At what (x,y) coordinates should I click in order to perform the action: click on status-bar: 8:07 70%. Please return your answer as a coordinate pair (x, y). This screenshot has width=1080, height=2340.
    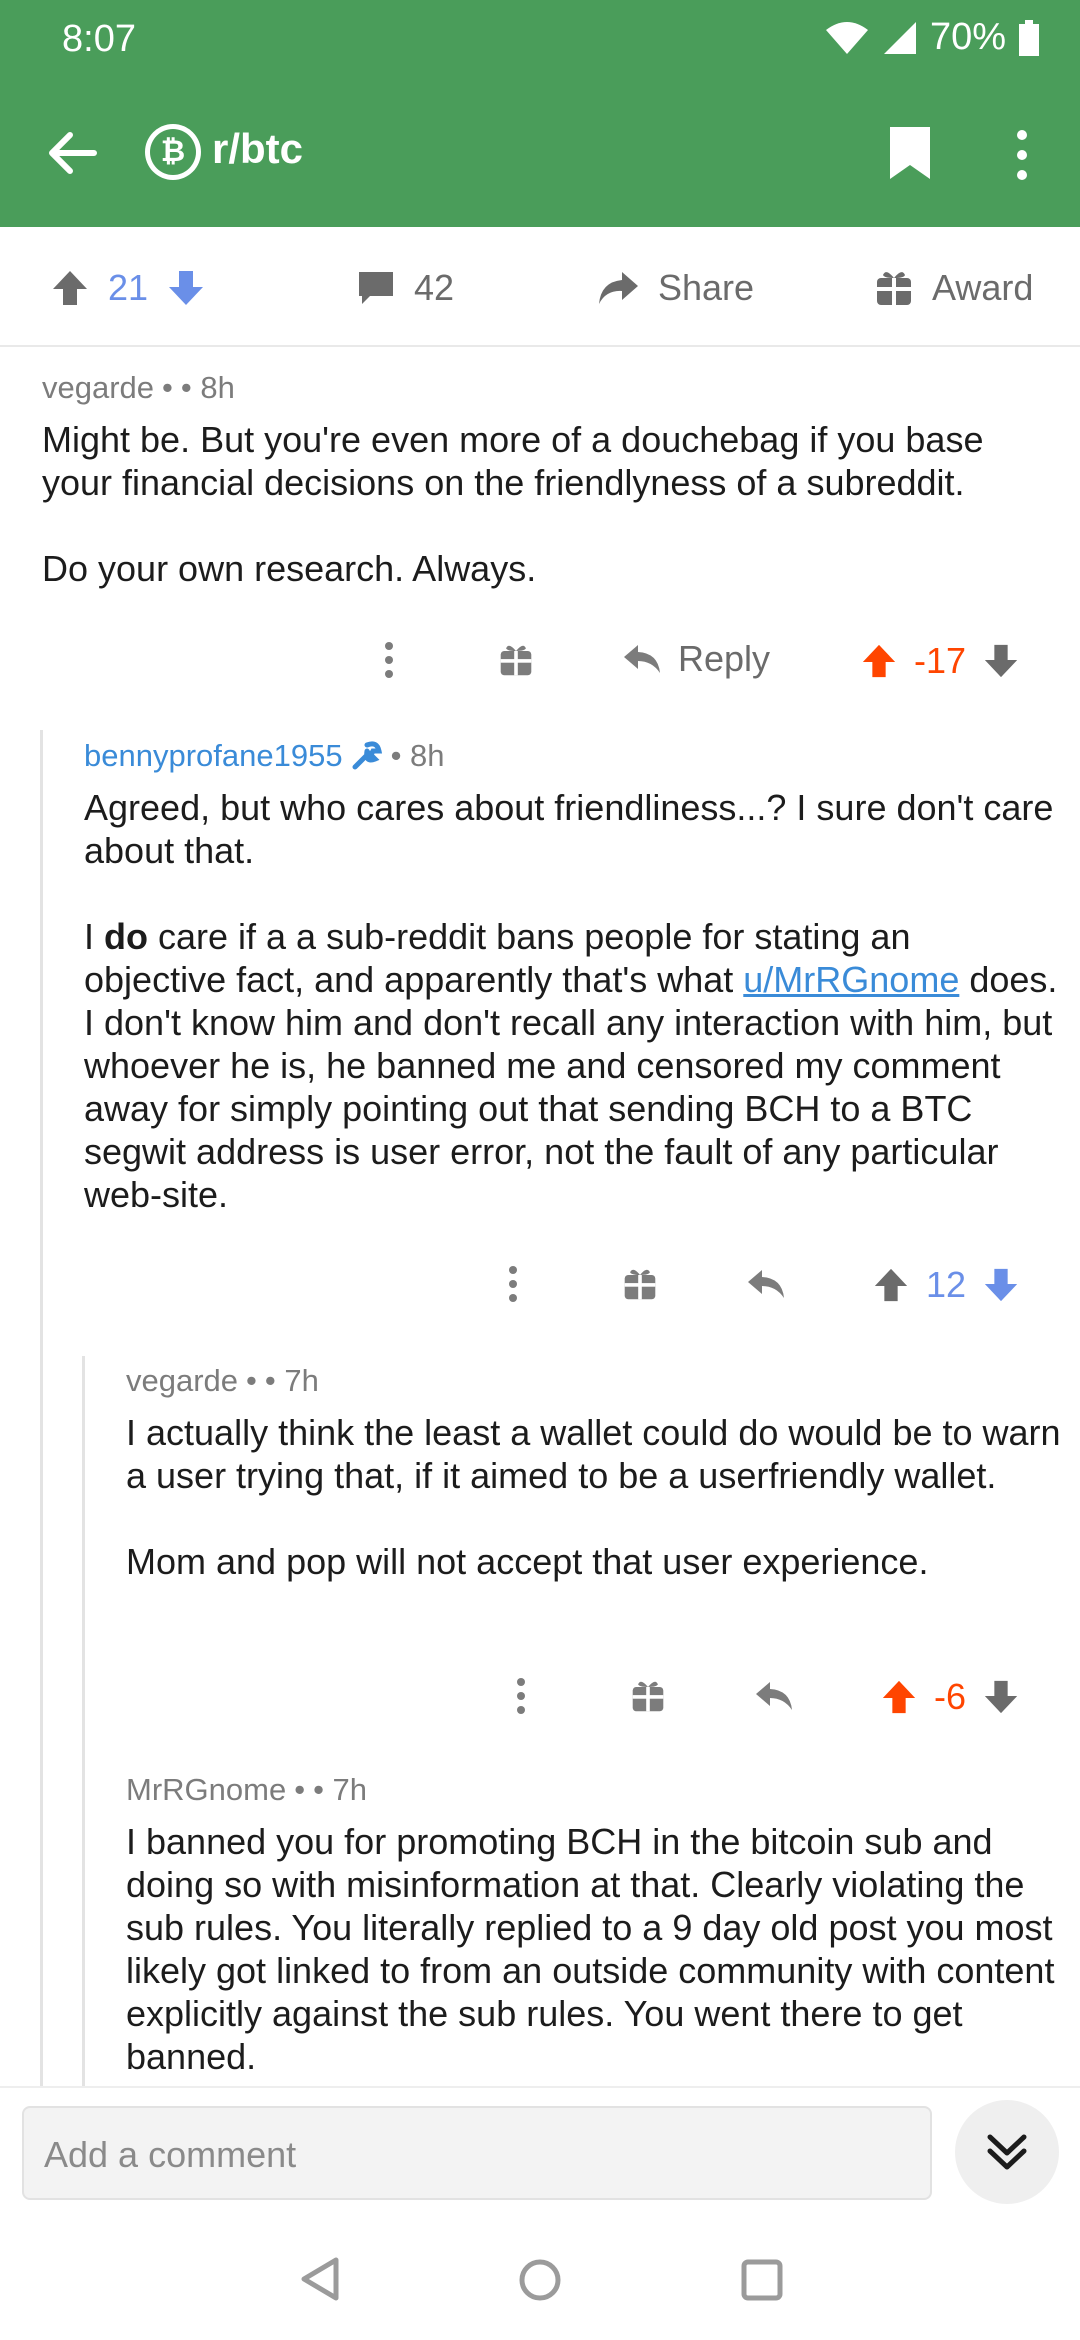
    Looking at the image, I should click on (540, 40).